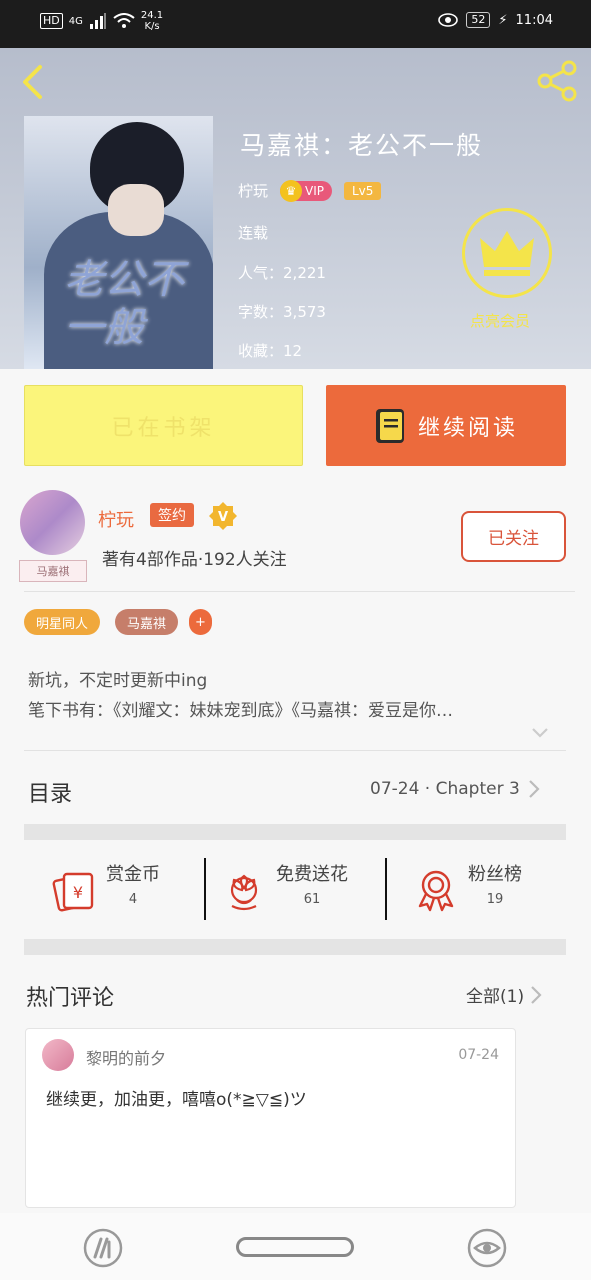  I want to click on book-author-row: 柠玩 ♛ VIP Lv5, so click(310, 190).